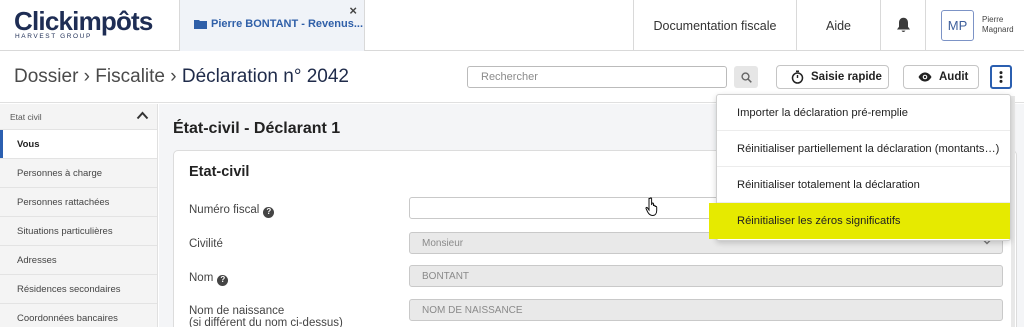 This screenshot has width=1024, height=327. Describe the element at coordinates (219, 172) in the screenshot. I see `card-title: Etat-civil` at that location.